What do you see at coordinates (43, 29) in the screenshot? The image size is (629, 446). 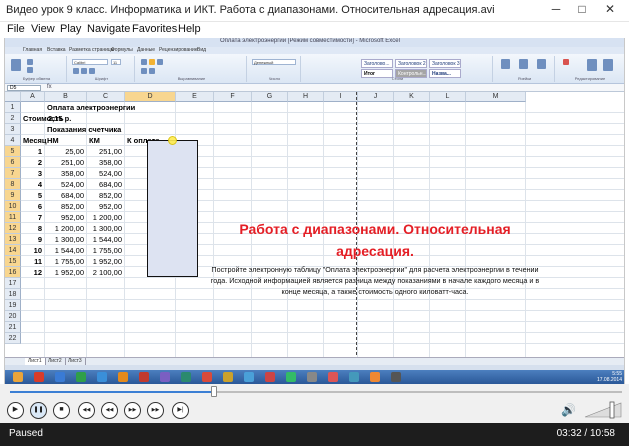 I see `menu-view: View` at bounding box center [43, 29].